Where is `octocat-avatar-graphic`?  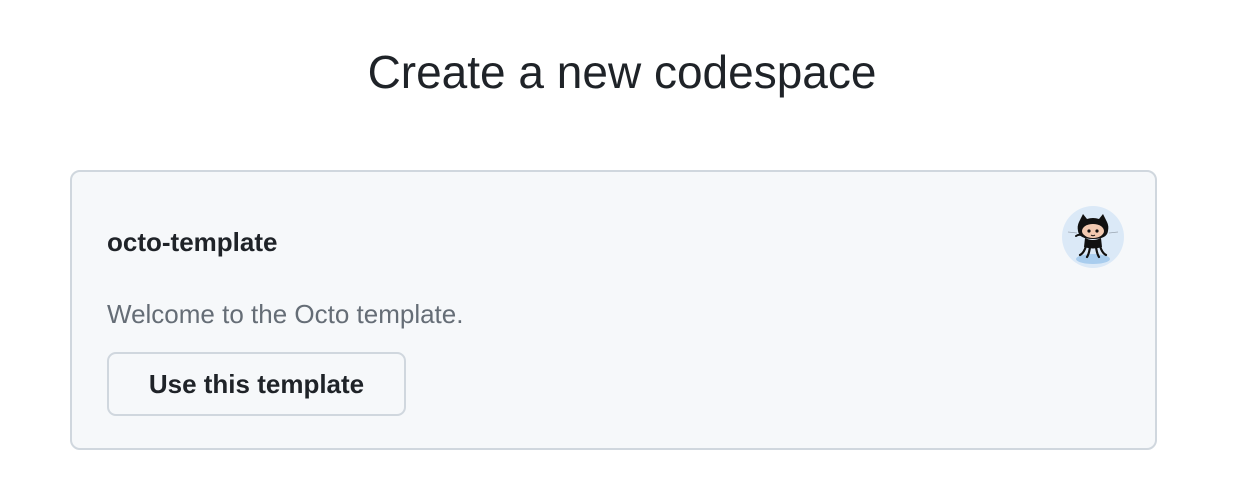
octocat-avatar-graphic is located at coordinates (1093, 239).